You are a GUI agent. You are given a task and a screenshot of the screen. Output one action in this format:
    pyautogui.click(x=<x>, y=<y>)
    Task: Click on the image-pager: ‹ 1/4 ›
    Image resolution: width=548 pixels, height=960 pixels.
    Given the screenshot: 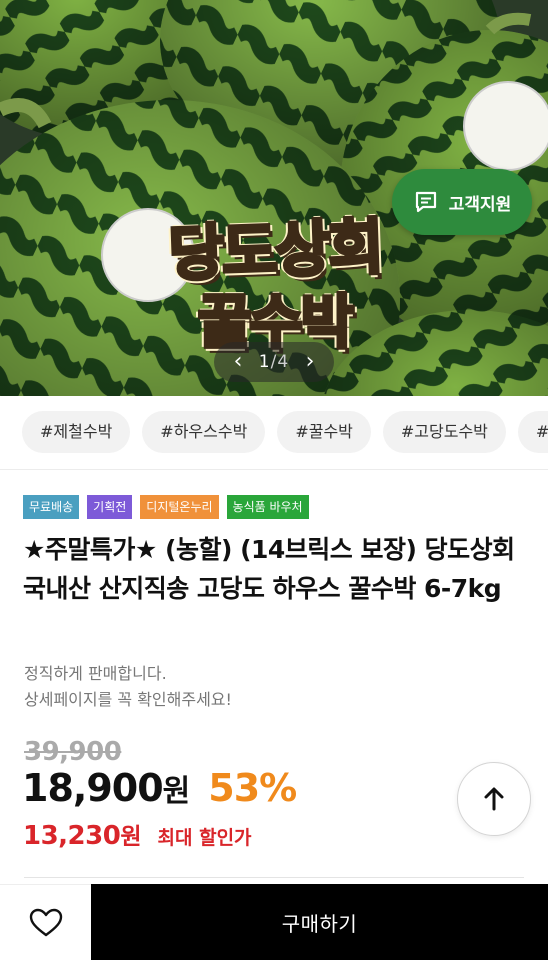 What is the action you would take?
    pyautogui.click(x=274, y=362)
    